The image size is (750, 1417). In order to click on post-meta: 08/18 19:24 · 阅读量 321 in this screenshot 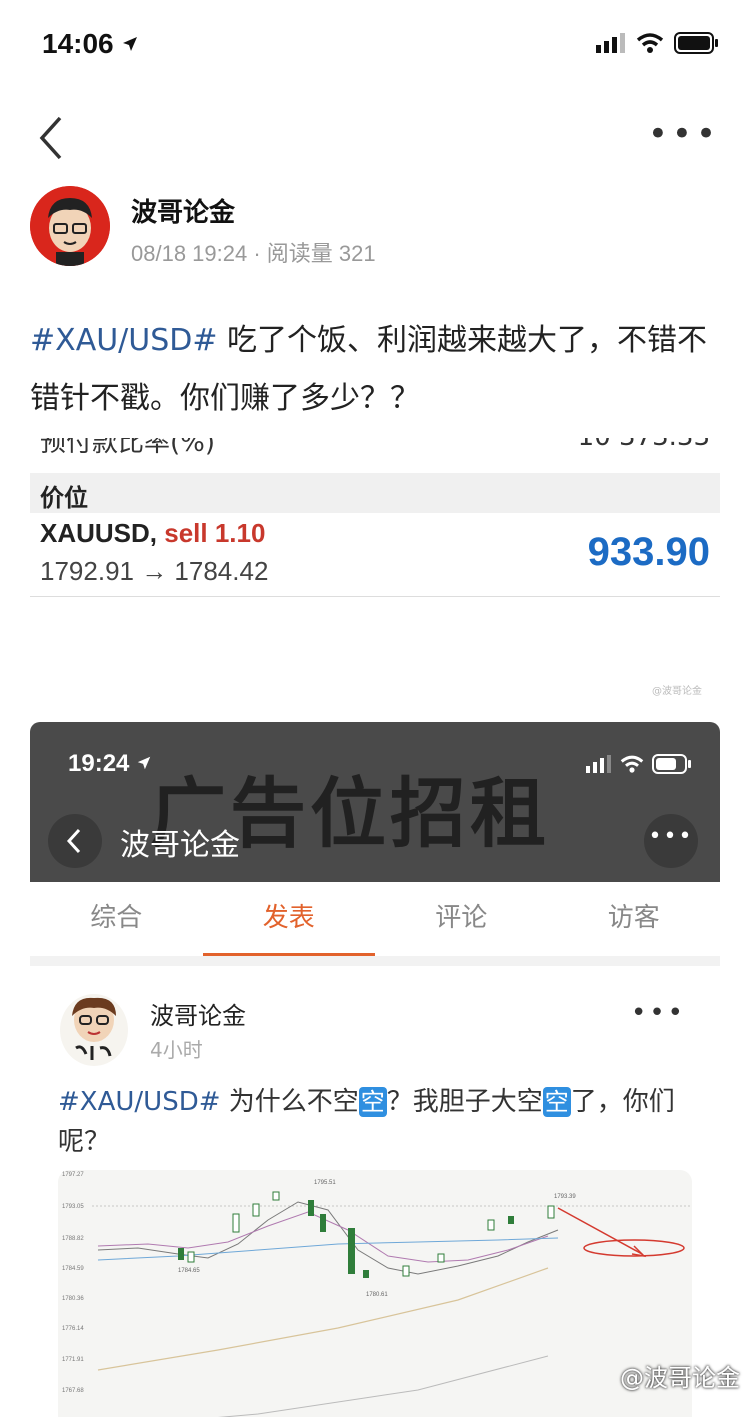, I will do `click(253, 253)`.